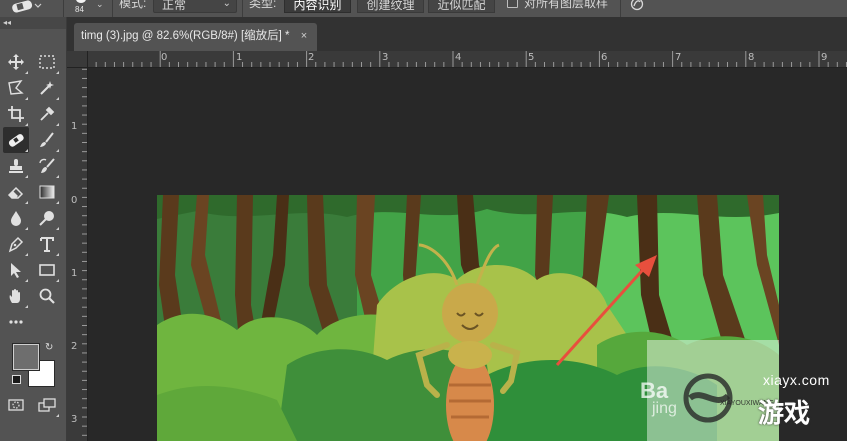 The image size is (847, 441). I want to click on watermark-site-text: xiayx.com, so click(796, 380).